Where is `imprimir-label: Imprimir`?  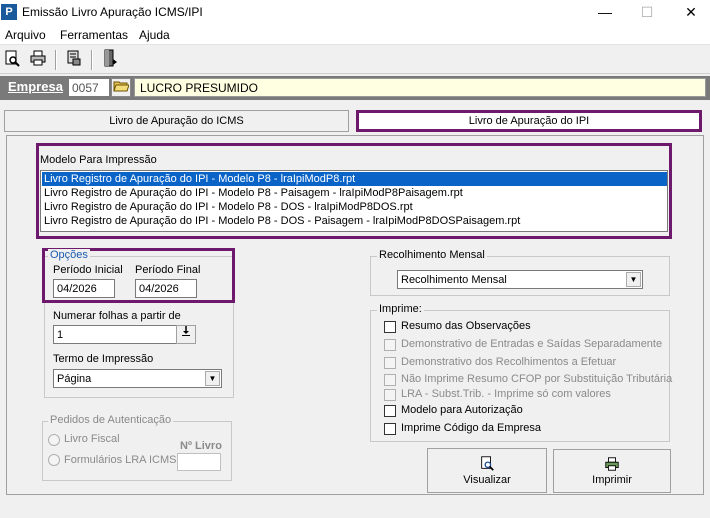 imprimir-label: Imprimir is located at coordinates (612, 480).